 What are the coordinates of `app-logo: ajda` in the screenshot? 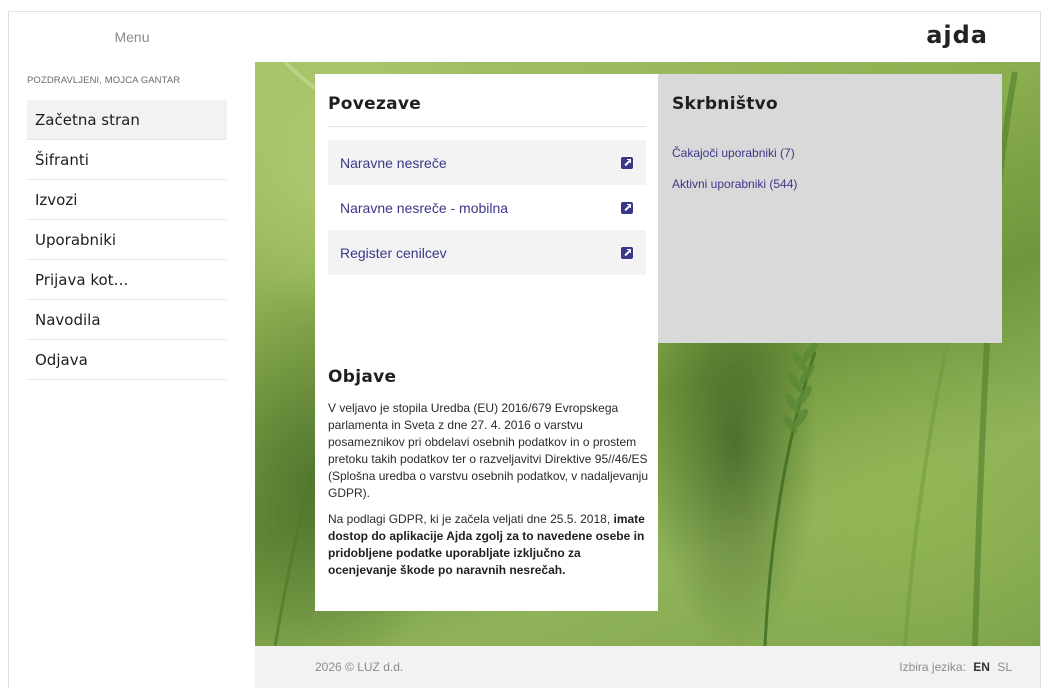 It's located at (957, 35).